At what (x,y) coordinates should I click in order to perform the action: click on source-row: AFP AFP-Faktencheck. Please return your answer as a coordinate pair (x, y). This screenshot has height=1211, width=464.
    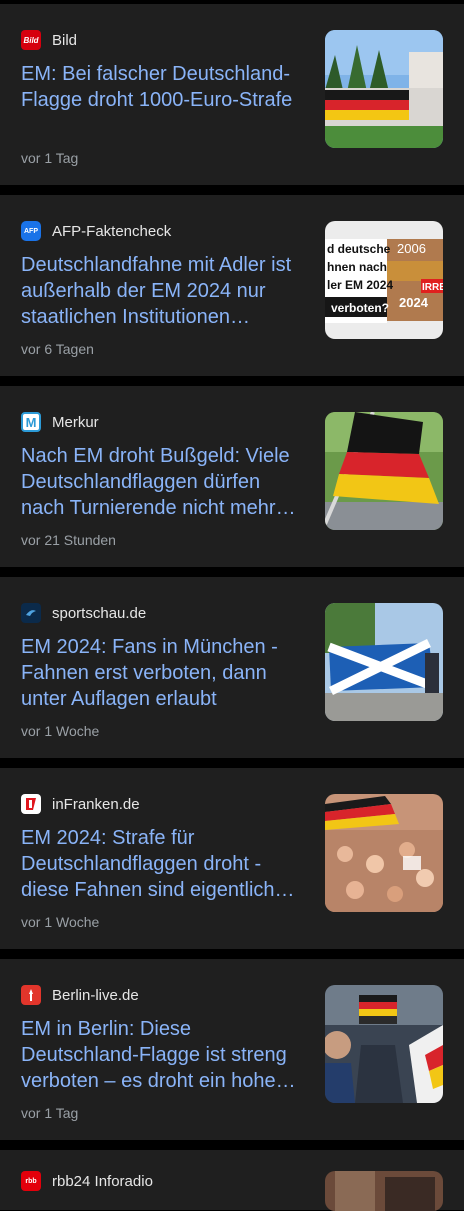
    Looking at the image, I should click on (96, 231).